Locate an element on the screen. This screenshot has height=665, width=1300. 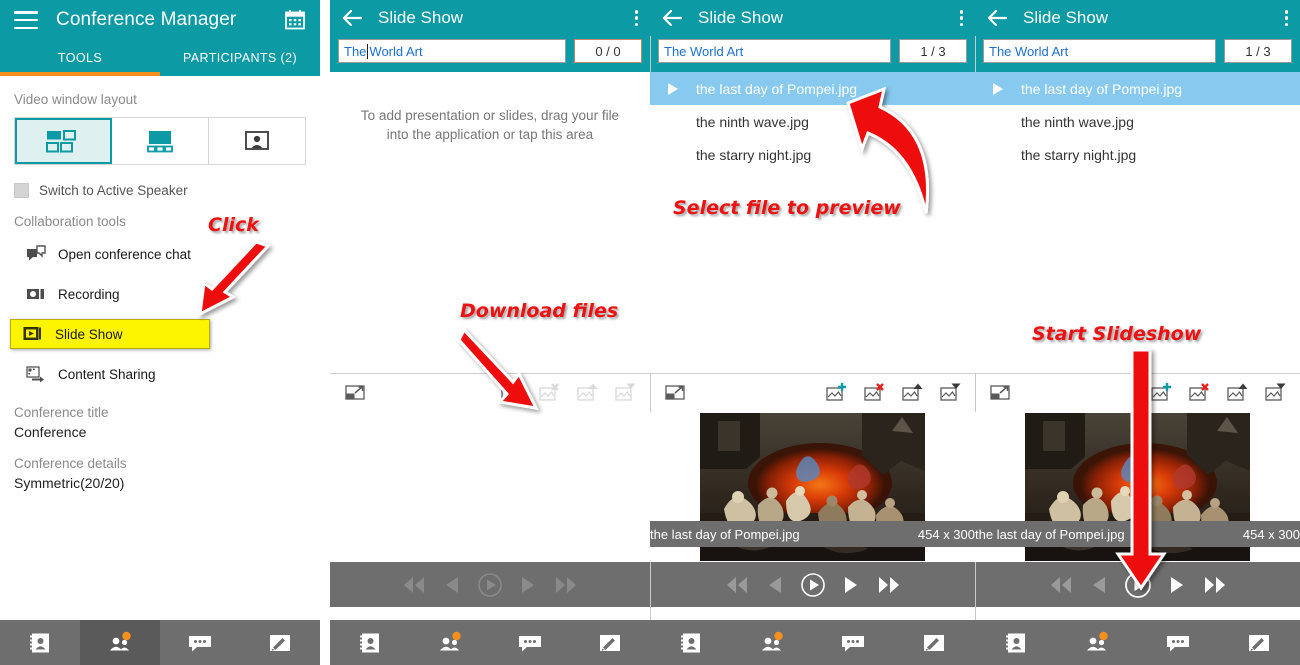
conference-details-label: Conference details is located at coordinates (70, 463).